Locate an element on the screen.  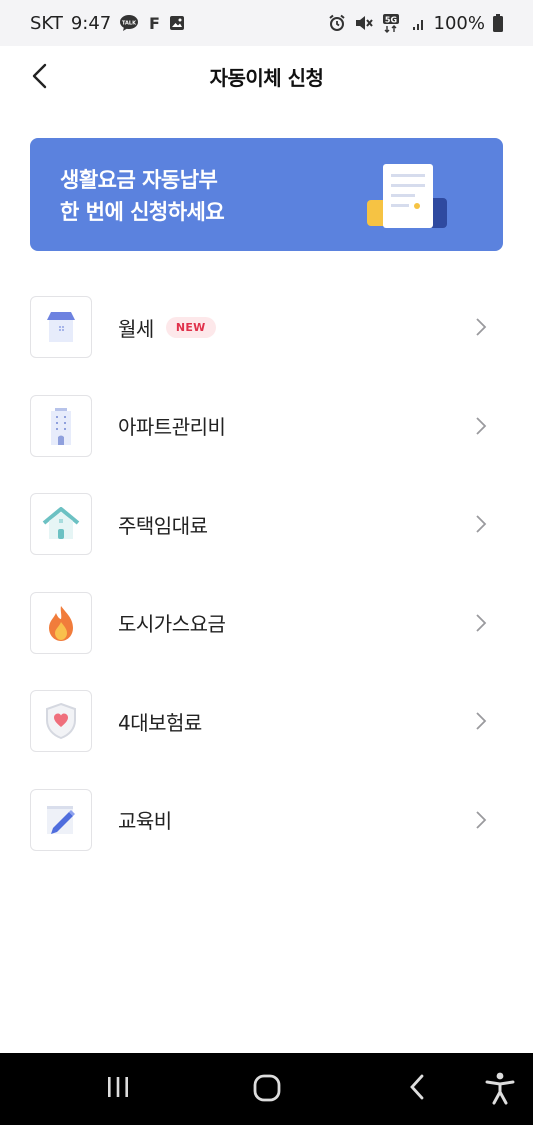
list-item-apartment-fee: 아파트관리비 is located at coordinates (266, 426).